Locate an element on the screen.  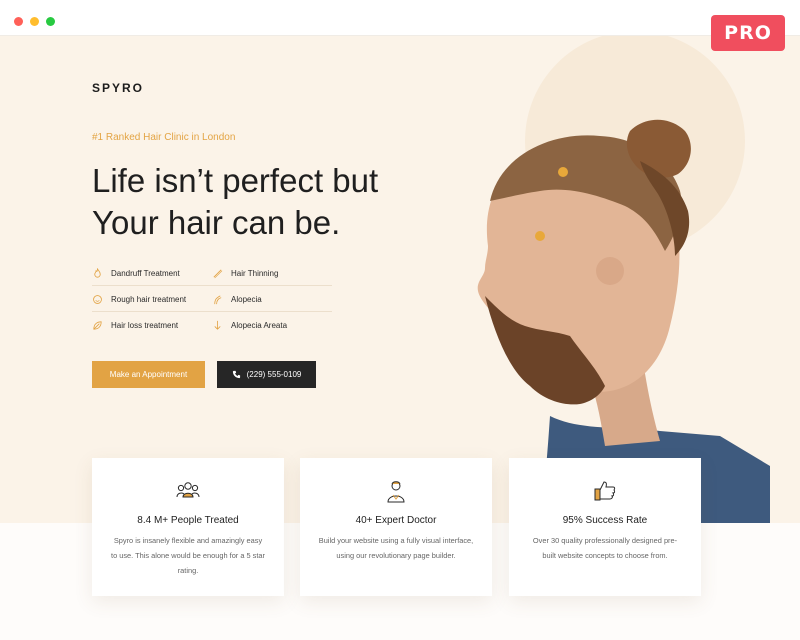
service-item: Alopecia is located at coordinates (237, 299).